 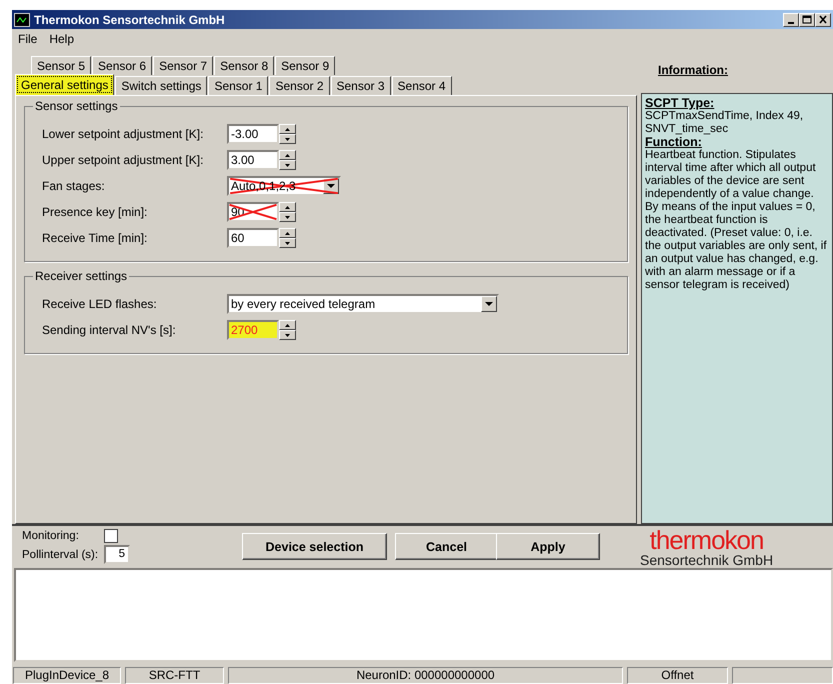 I want to click on action-button: Apply, so click(x=548, y=546).